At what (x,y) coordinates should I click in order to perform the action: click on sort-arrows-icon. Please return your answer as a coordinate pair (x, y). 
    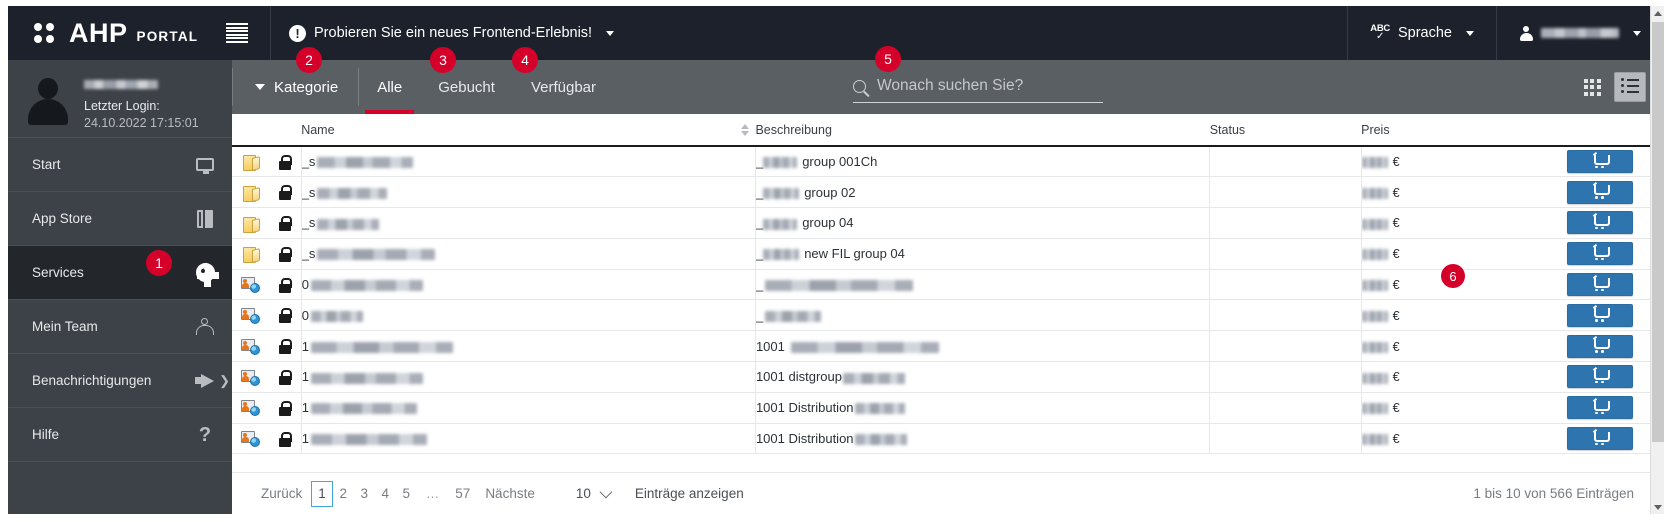
    Looking at the image, I should click on (745, 129).